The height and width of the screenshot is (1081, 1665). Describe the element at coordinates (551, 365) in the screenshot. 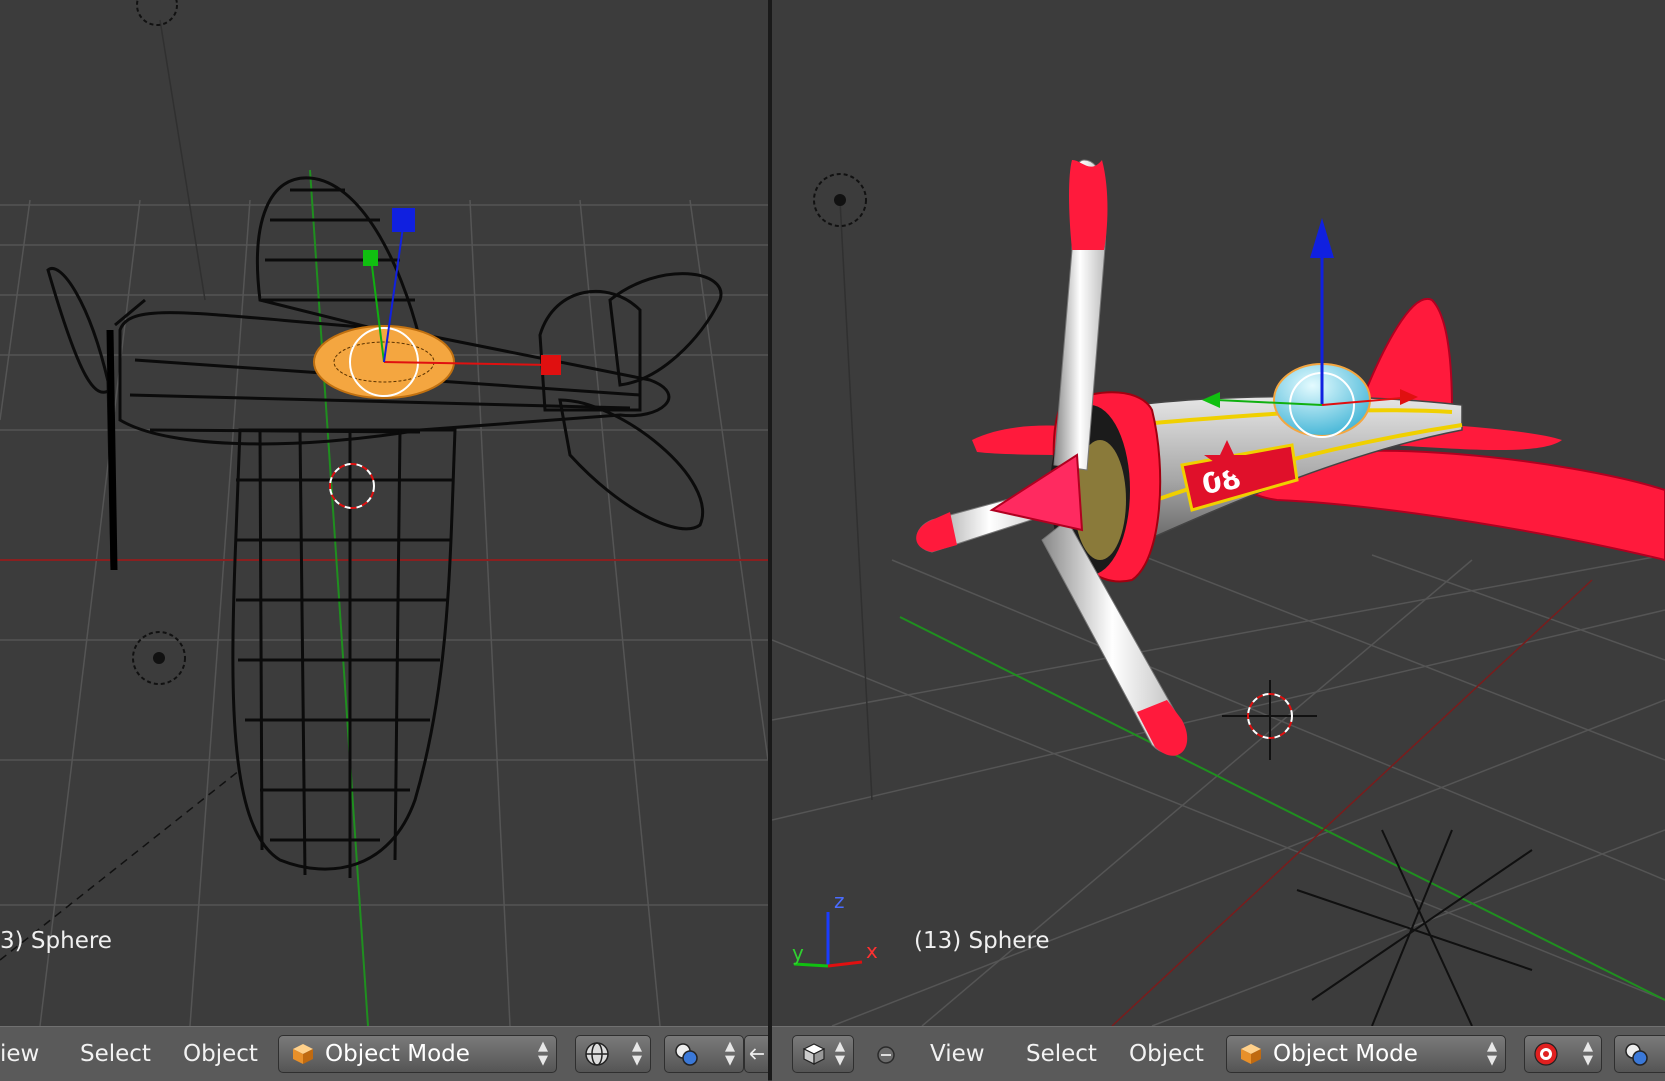

I see `x-axis-handle` at that location.